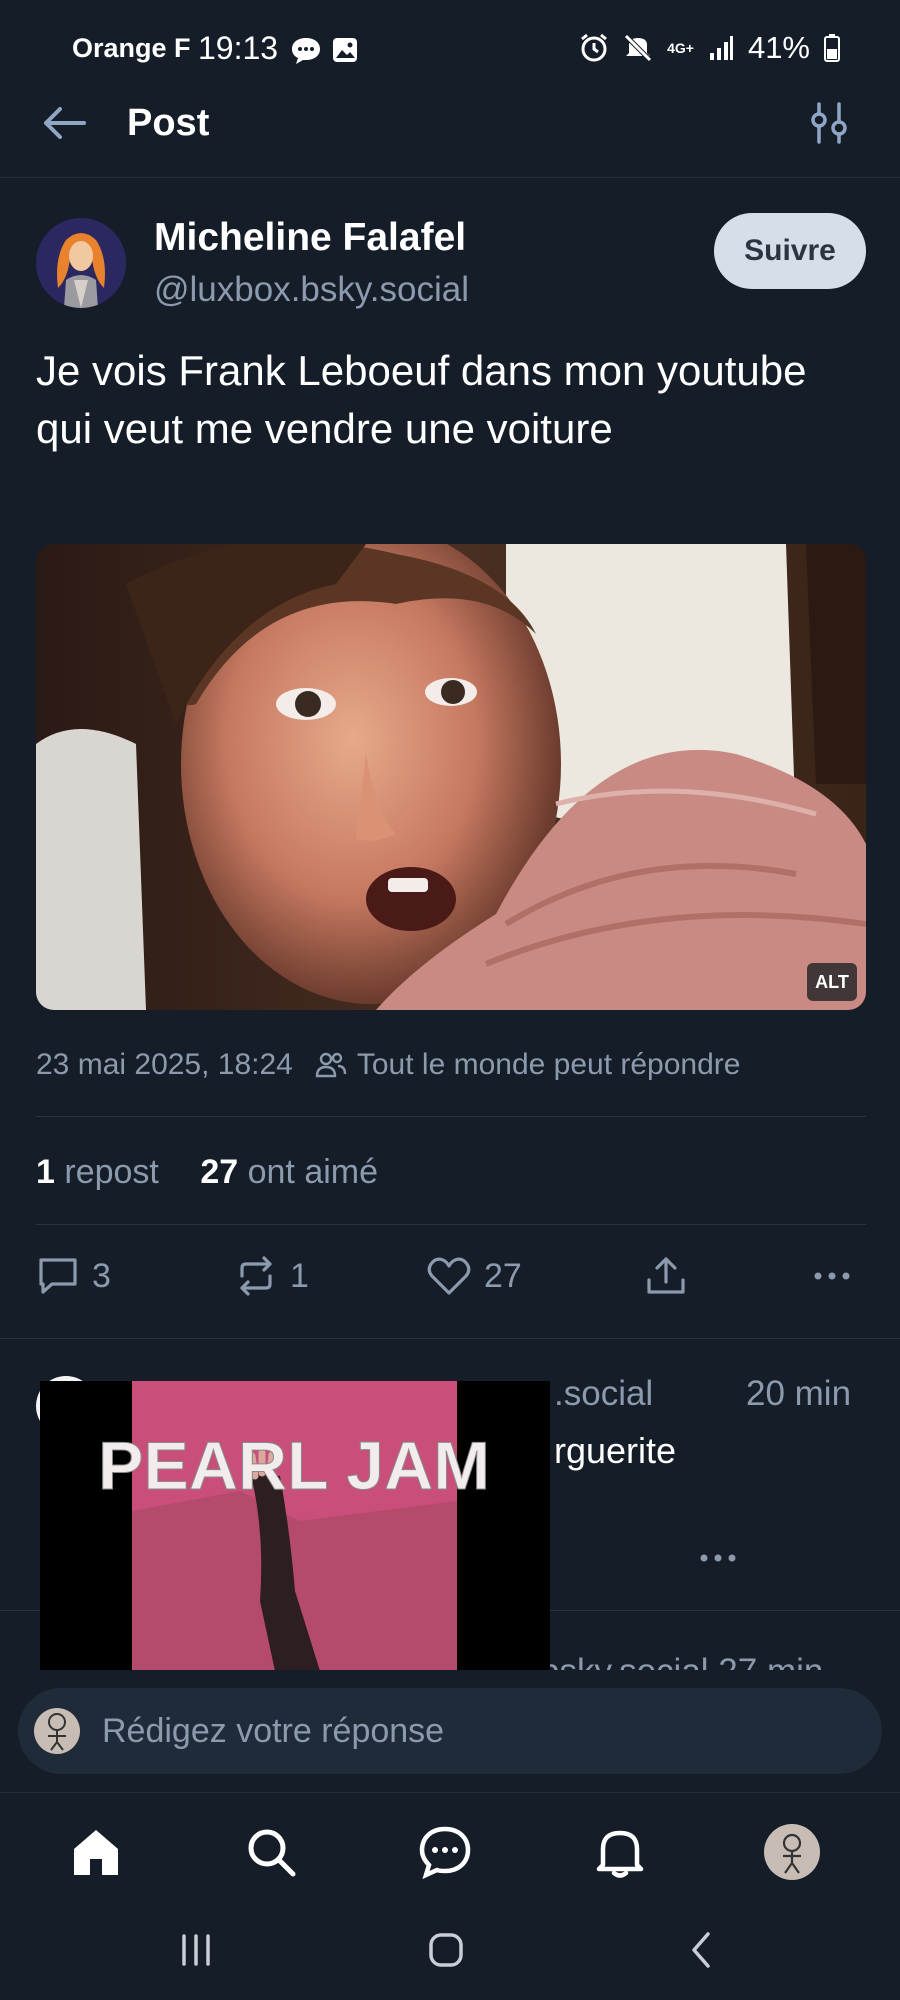  What do you see at coordinates (548, 1064) in the screenshot?
I see `reply-setting-label: Tout le monde peut répondre` at bounding box center [548, 1064].